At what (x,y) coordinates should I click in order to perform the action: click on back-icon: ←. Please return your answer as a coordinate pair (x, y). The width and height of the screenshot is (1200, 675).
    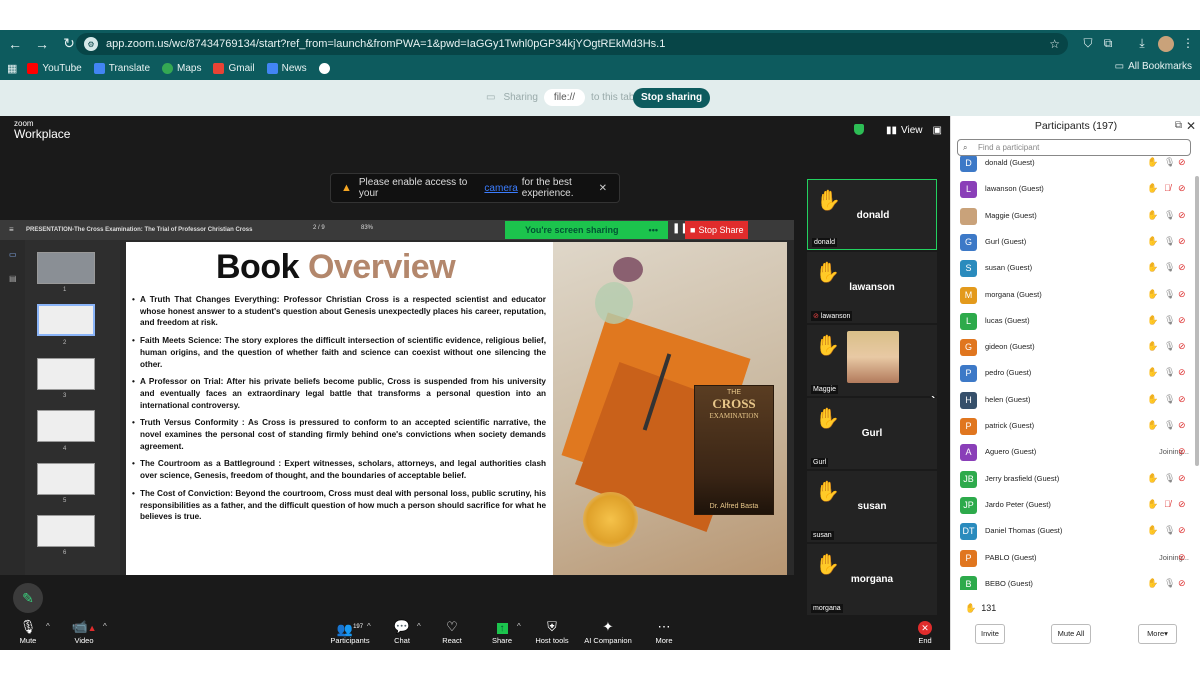
    Looking at the image, I should click on (15, 44).